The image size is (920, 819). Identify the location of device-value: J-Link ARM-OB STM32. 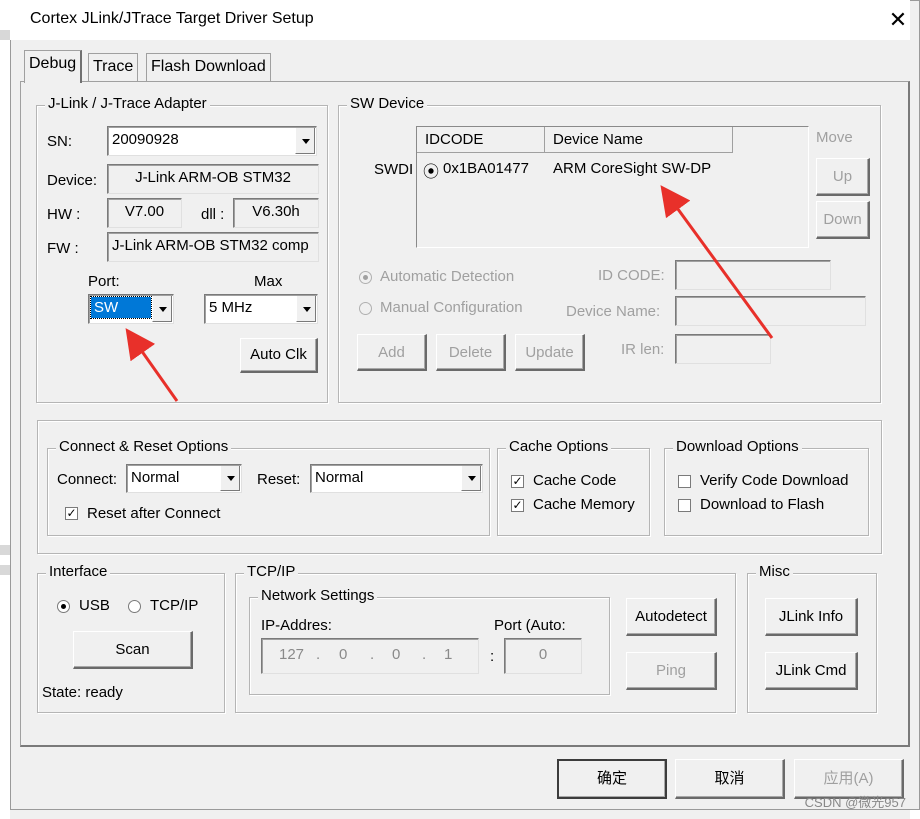
(213, 177).